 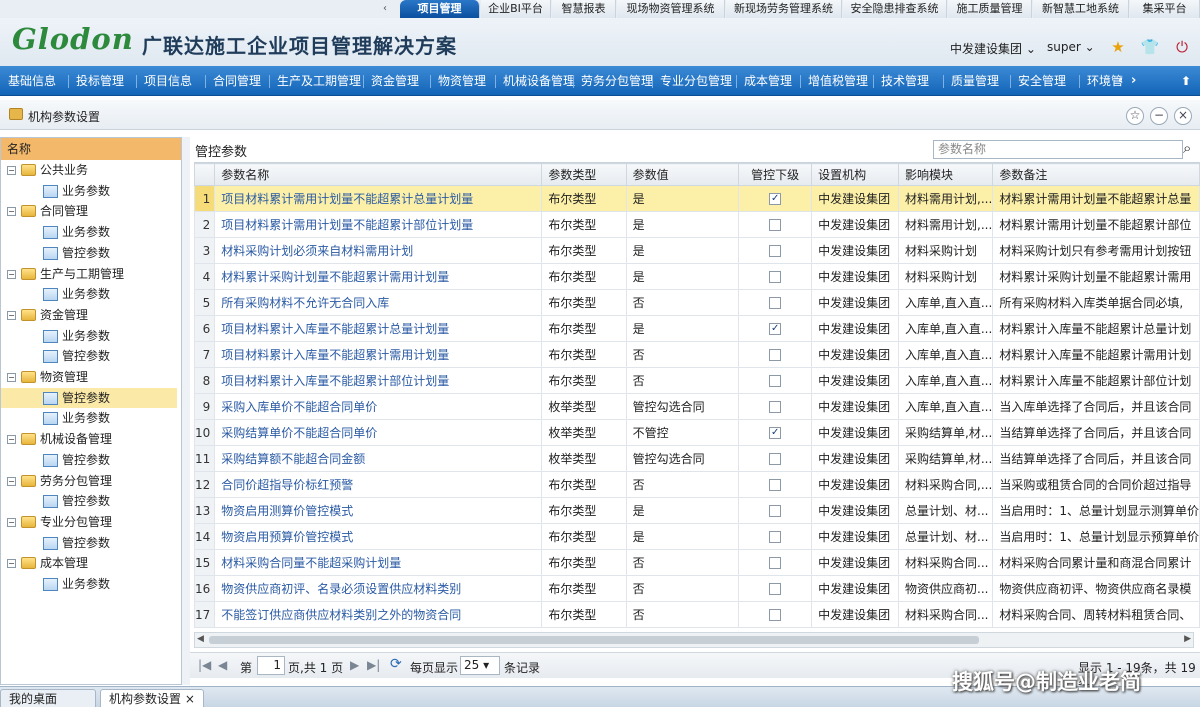 What do you see at coordinates (378, 224) in the screenshot?
I see `param-name-link: 项目材料累计需用计划量不能超累计部位计划量` at bounding box center [378, 224].